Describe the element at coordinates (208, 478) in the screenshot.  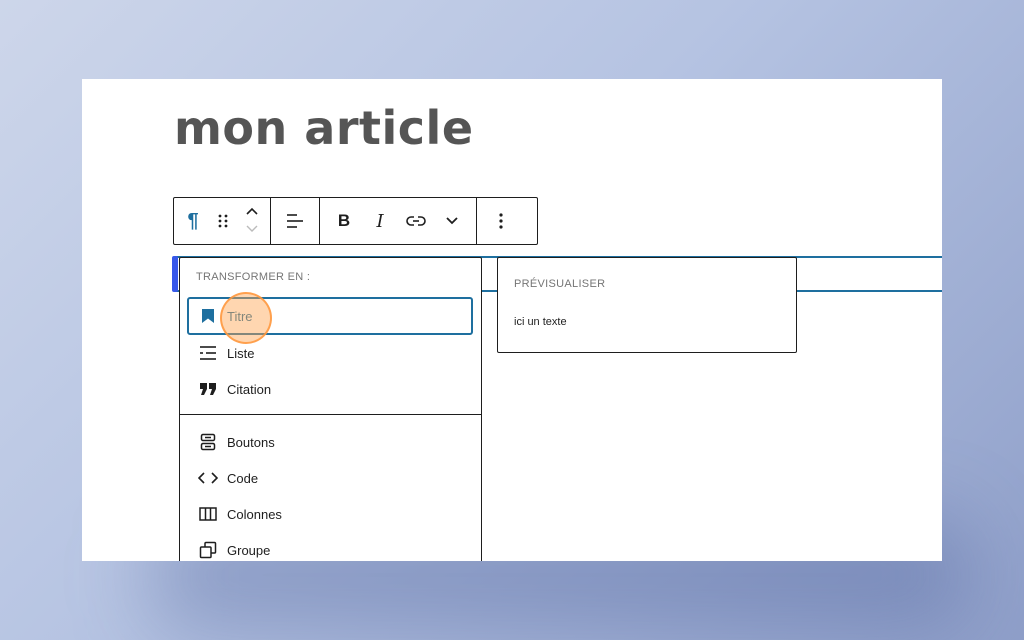
I see `code-icon` at that location.